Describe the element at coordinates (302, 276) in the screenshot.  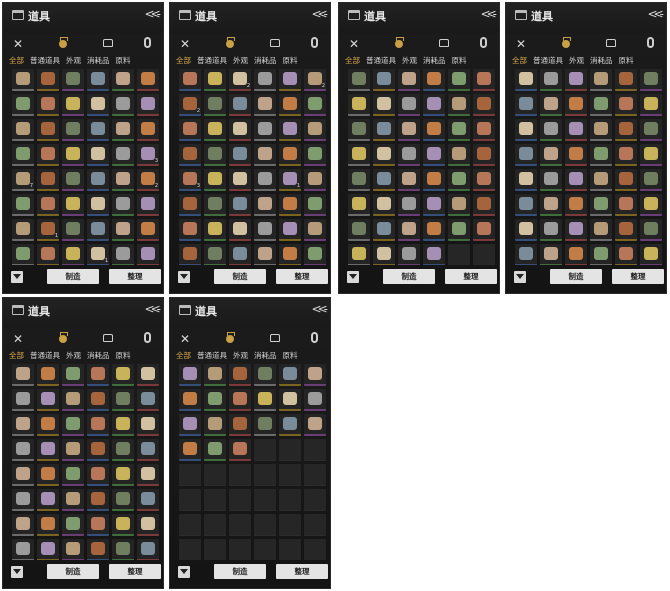
I see `sort-button: 整理` at that location.